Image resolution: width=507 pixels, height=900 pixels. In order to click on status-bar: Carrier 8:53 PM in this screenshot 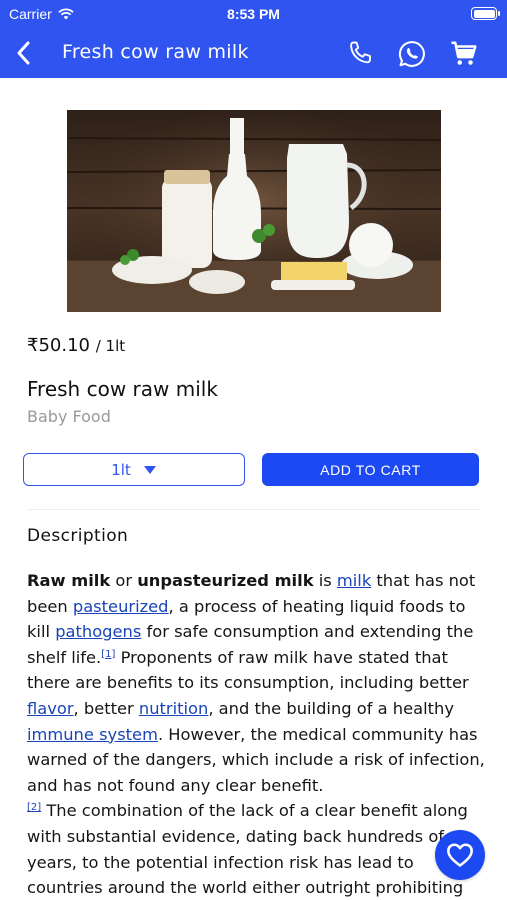, I will do `click(253, 14)`.